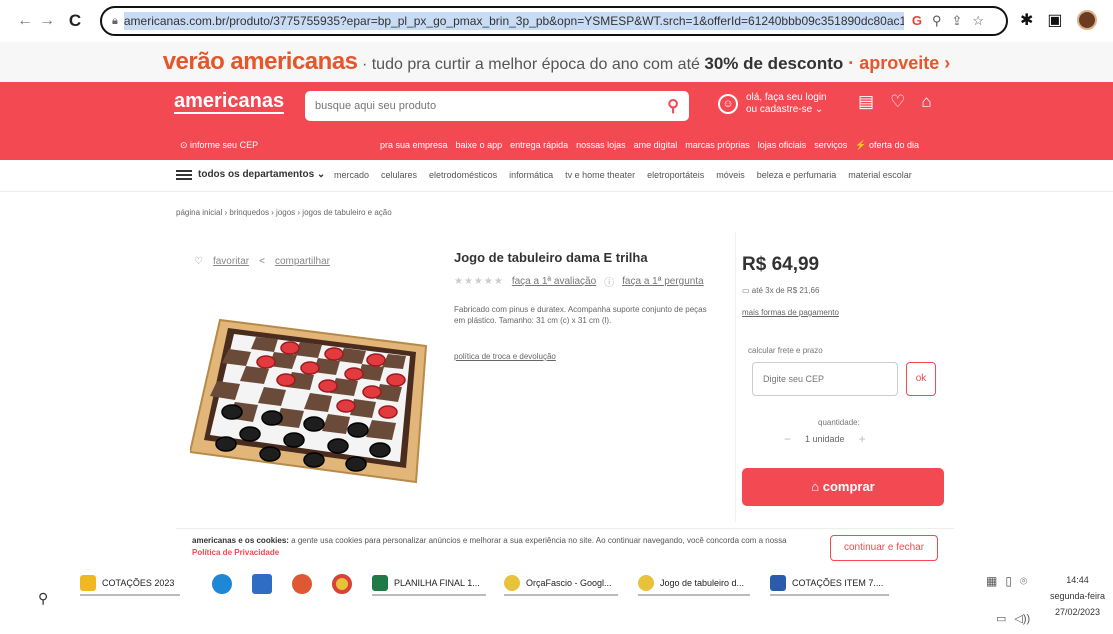  What do you see at coordinates (351, 175) in the screenshot?
I see `dept-mercado: mercado` at bounding box center [351, 175].